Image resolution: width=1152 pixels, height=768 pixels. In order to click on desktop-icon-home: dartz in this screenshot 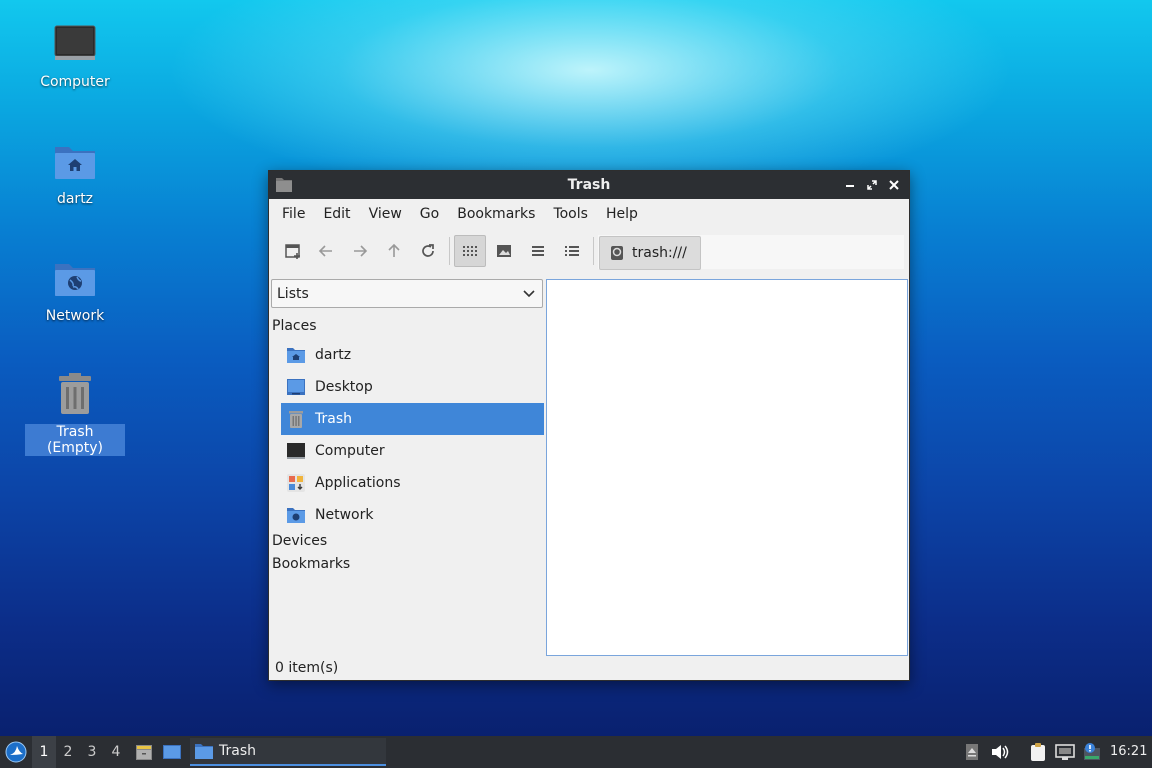, I will do `click(75, 173)`.